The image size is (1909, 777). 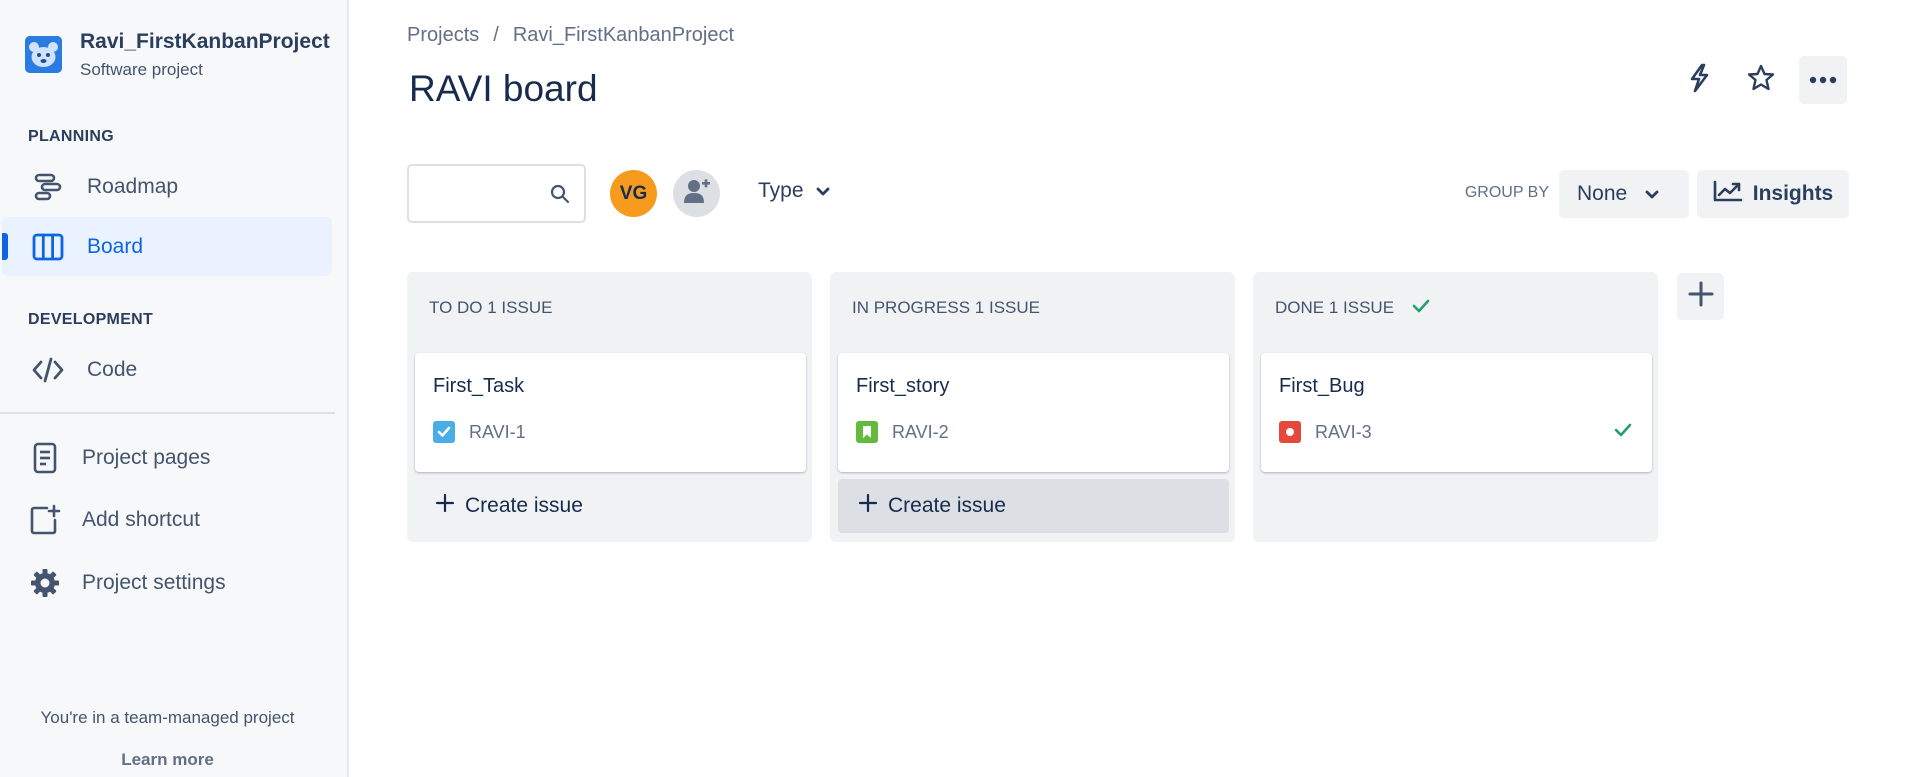 I want to click on search-input, so click(x=479, y=194).